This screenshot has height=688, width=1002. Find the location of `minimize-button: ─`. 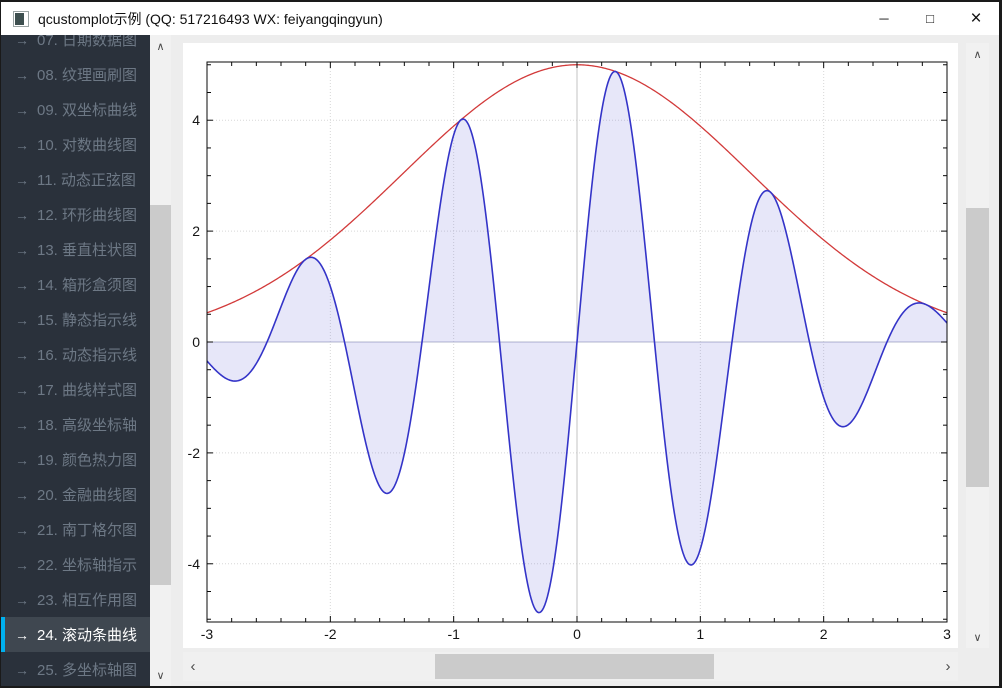

minimize-button: ─ is located at coordinates (884, 18).